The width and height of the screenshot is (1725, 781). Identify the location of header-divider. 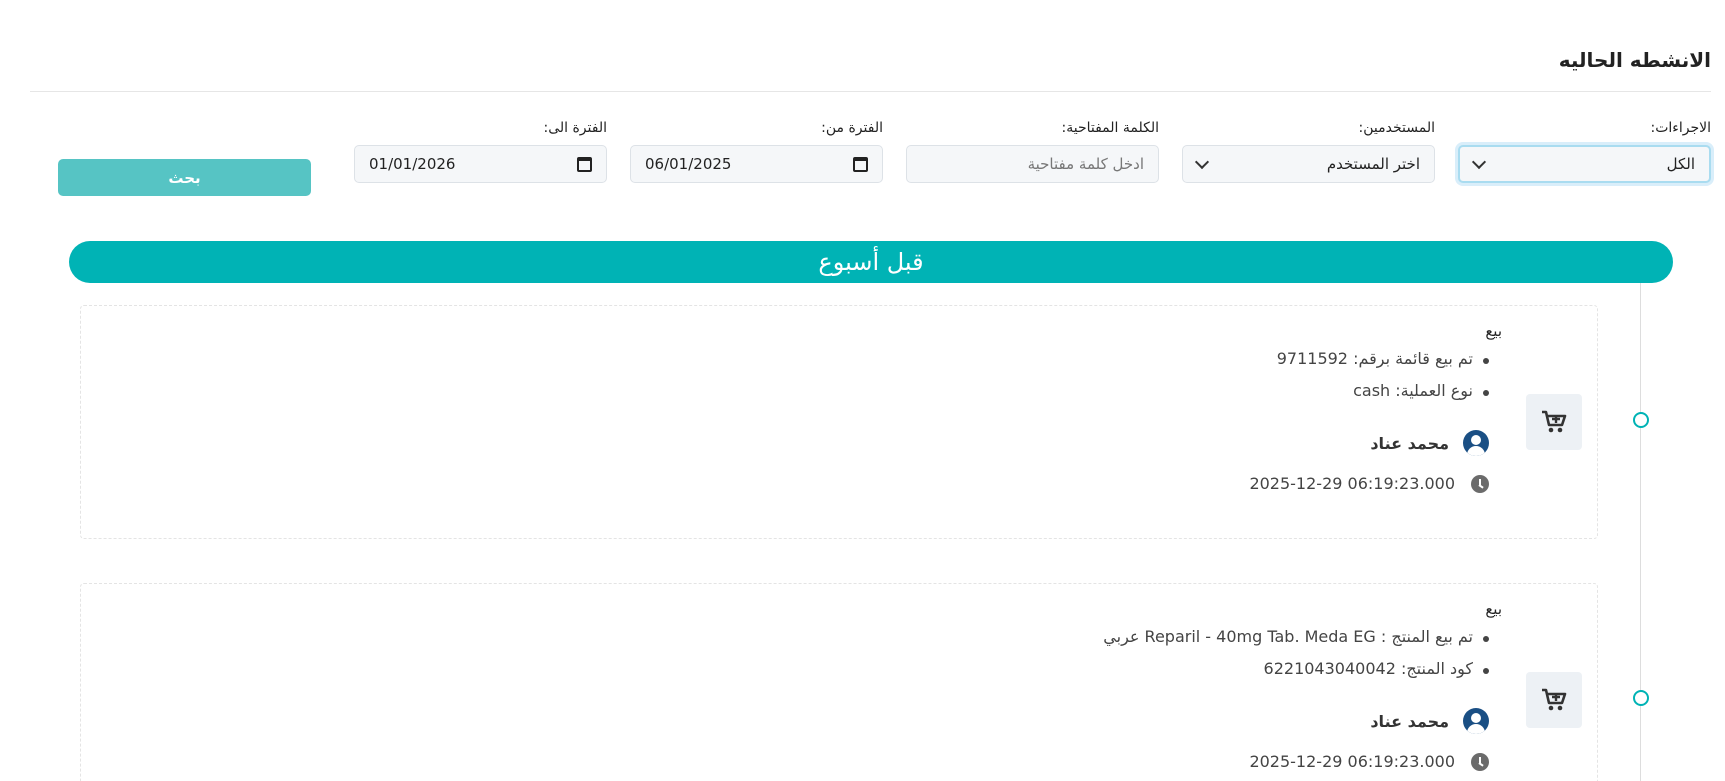
(870, 91).